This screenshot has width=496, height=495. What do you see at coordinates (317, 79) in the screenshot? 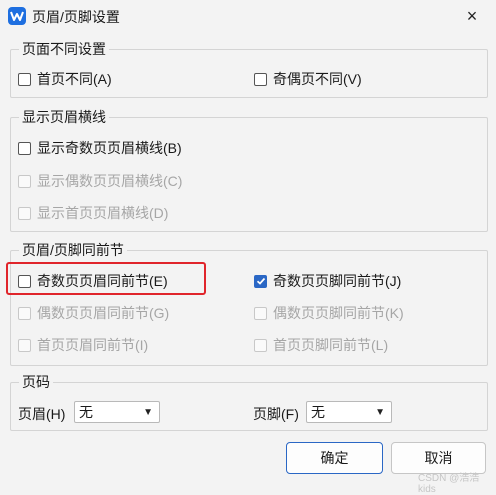
I see `checkbox-label: 奇偶页不同(V)` at bounding box center [317, 79].